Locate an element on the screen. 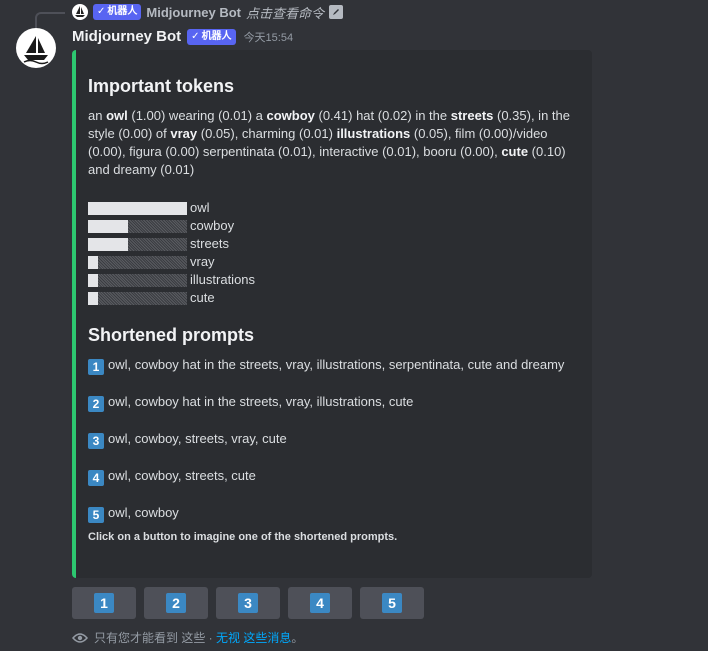 This screenshot has height=651, width=708. token-bar-label: streets is located at coordinates (210, 243).